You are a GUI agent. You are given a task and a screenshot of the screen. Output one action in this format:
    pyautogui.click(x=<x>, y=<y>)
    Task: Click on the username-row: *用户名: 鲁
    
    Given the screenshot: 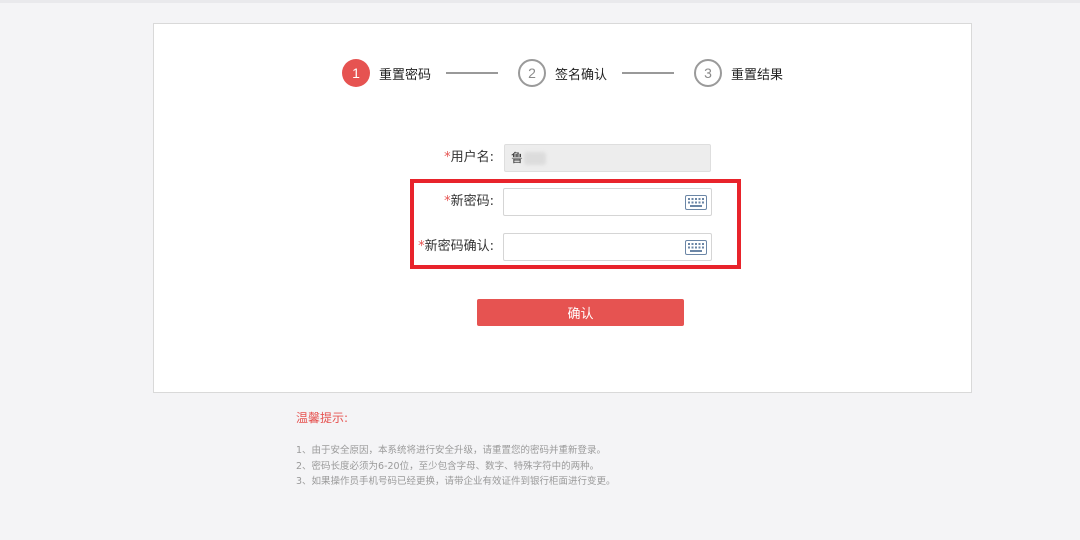 What is the action you would take?
    pyautogui.click(x=563, y=158)
    